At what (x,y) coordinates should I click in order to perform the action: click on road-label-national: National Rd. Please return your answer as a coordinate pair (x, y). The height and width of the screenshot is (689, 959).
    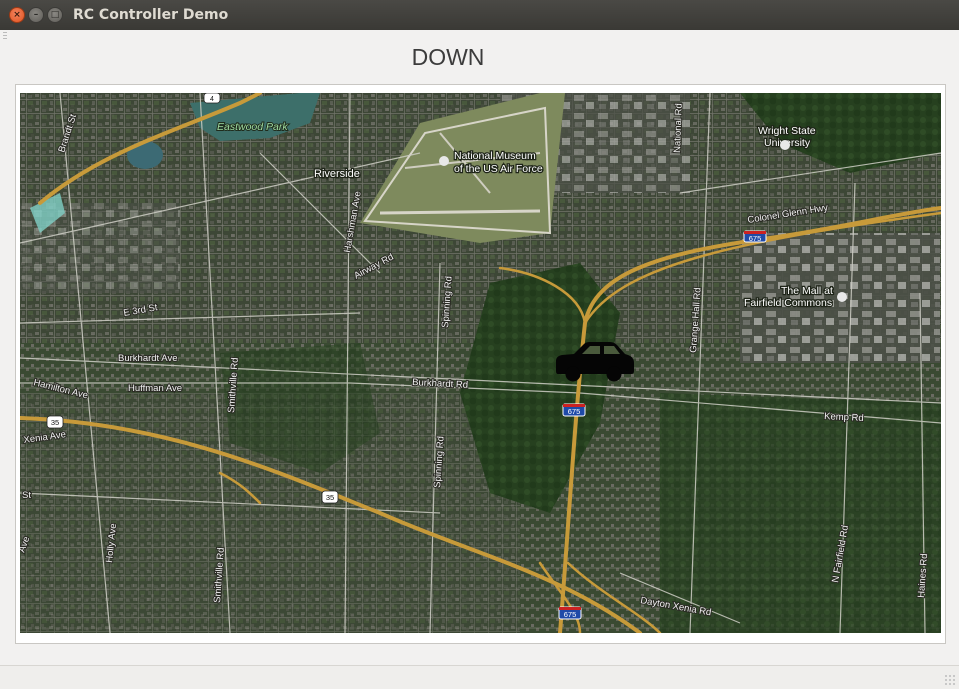
    Looking at the image, I should click on (678, 128).